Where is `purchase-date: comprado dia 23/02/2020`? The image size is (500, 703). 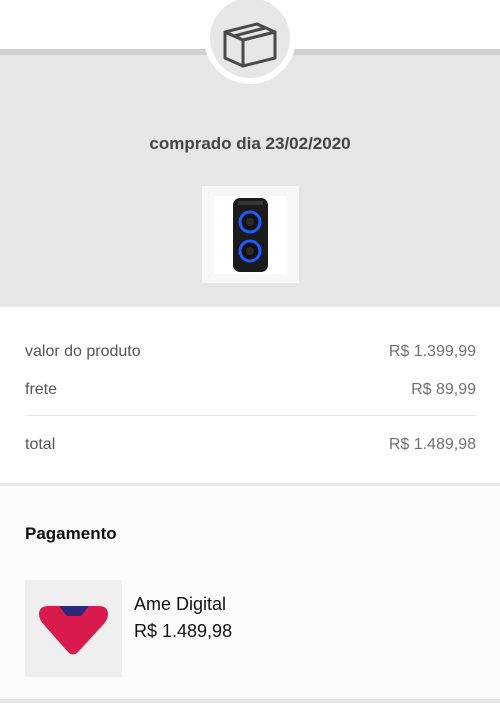 purchase-date: comprado dia 23/02/2020 is located at coordinates (250, 143).